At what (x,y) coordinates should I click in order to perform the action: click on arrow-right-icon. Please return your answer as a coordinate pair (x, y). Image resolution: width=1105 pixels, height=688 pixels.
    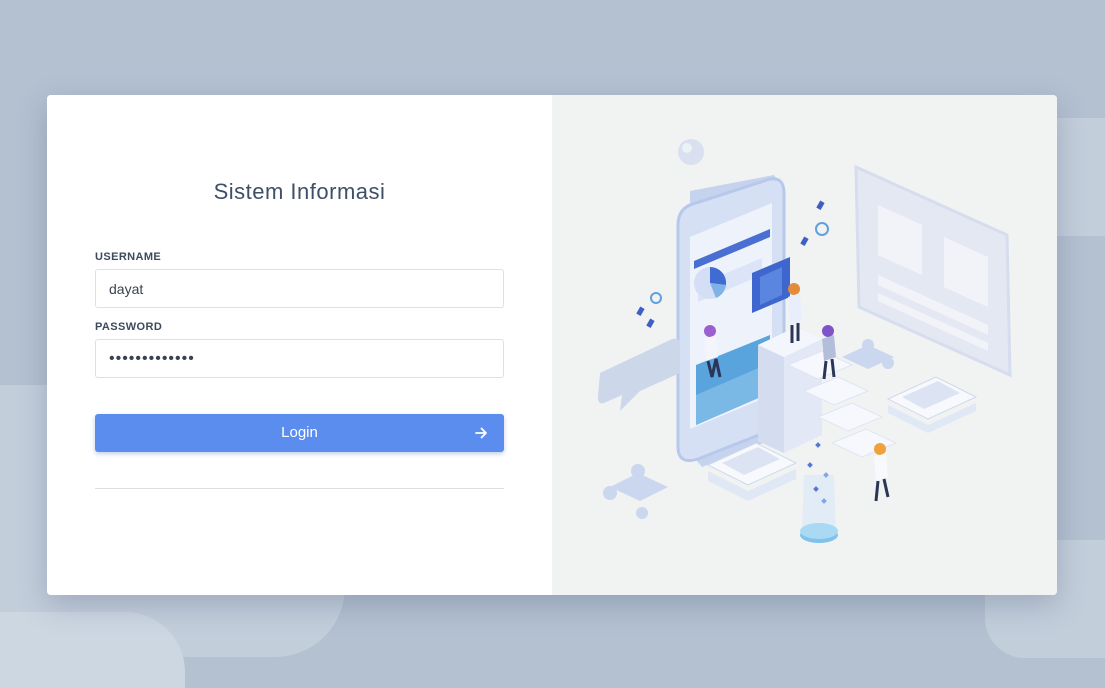
    Looking at the image, I should click on (481, 433).